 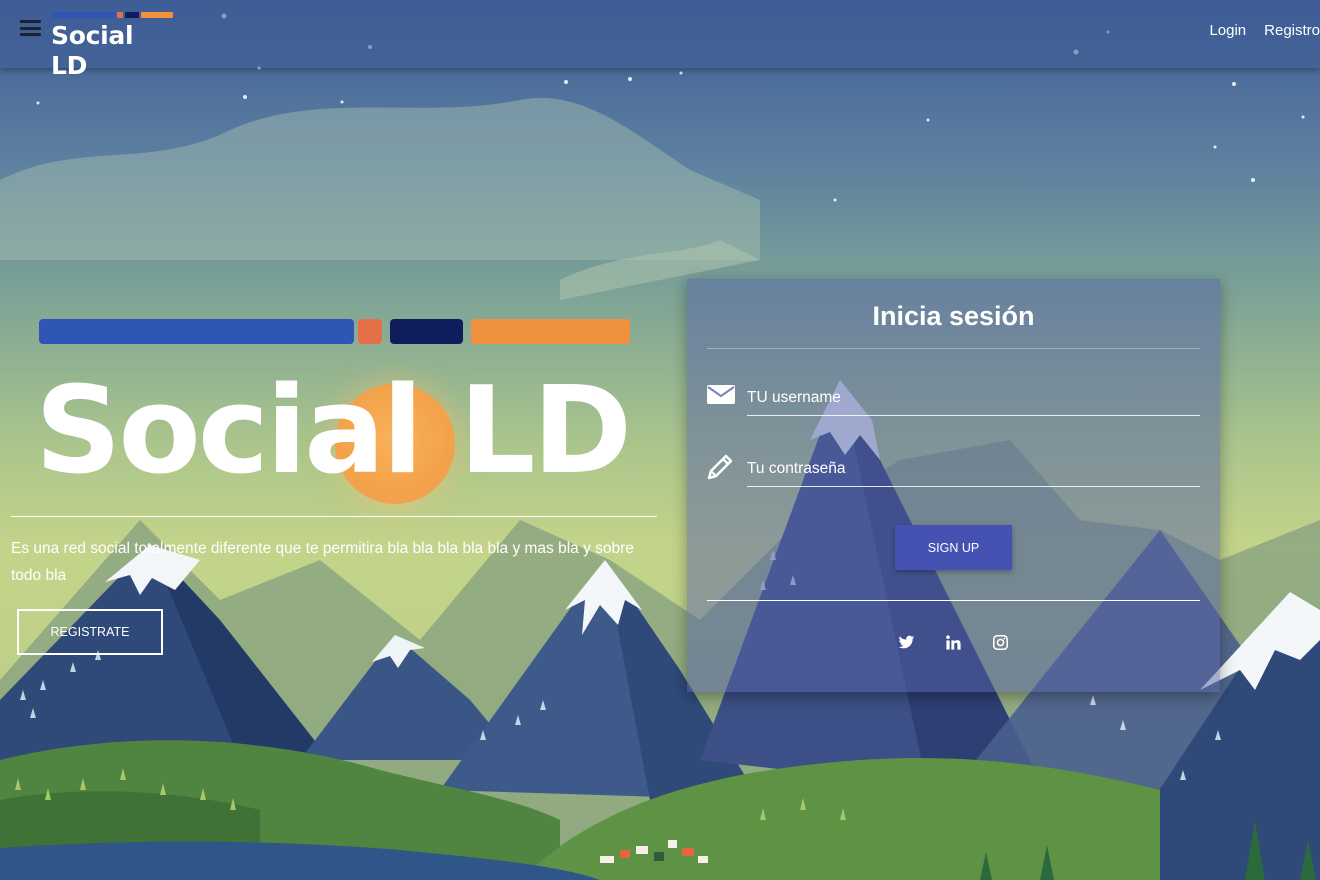 What do you see at coordinates (90, 632) in the screenshot?
I see `register-button: REGISTRATE` at bounding box center [90, 632].